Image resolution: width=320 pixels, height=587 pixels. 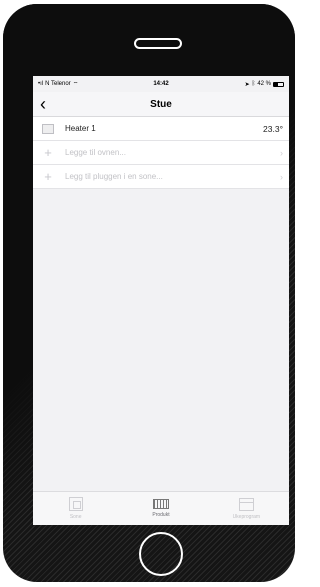 I want to click on navigation-bar: ‹ Stue, so click(x=161, y=104).